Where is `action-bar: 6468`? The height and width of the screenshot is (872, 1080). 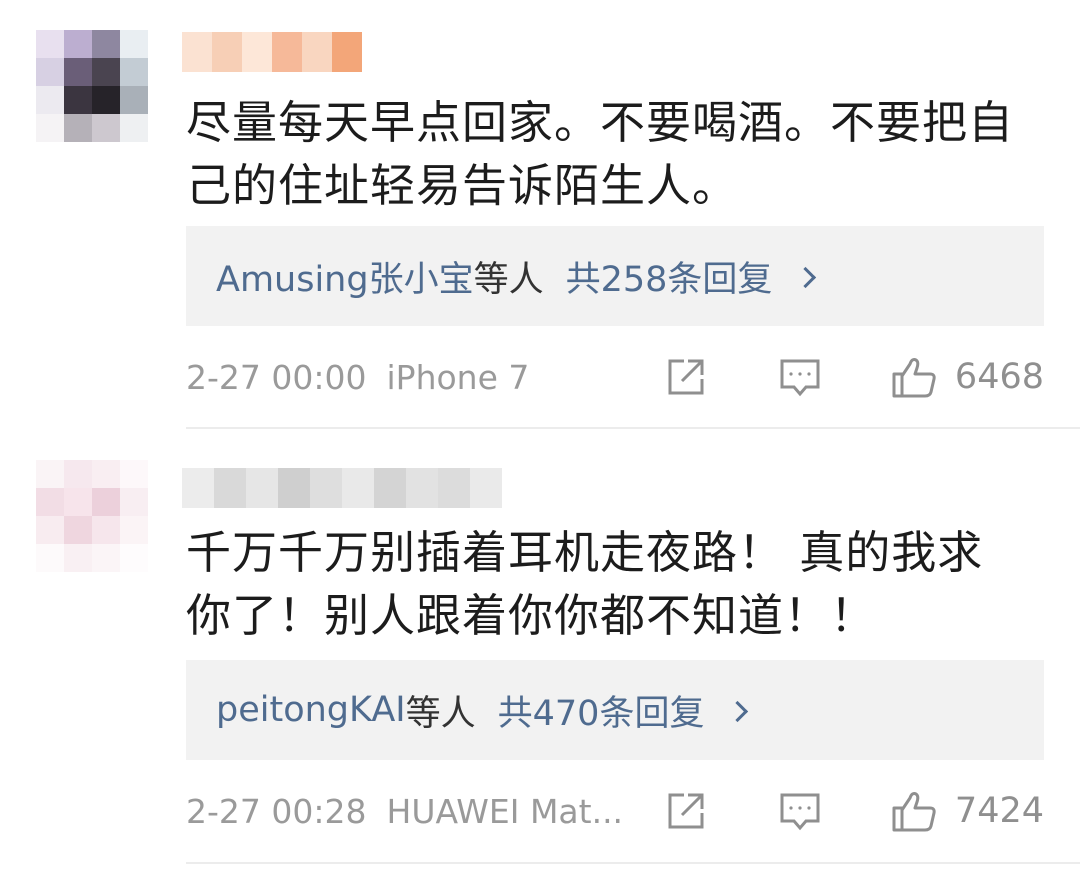
action-bar: 6468 is located at coordinates (852, 377).